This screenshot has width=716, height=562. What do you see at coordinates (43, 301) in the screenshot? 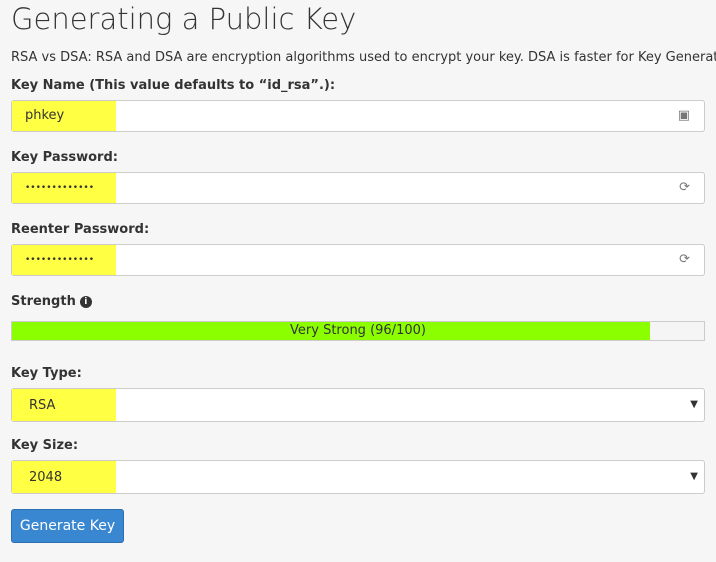
I see `strength-label-text: Strength` at bounding box center [43, 301].